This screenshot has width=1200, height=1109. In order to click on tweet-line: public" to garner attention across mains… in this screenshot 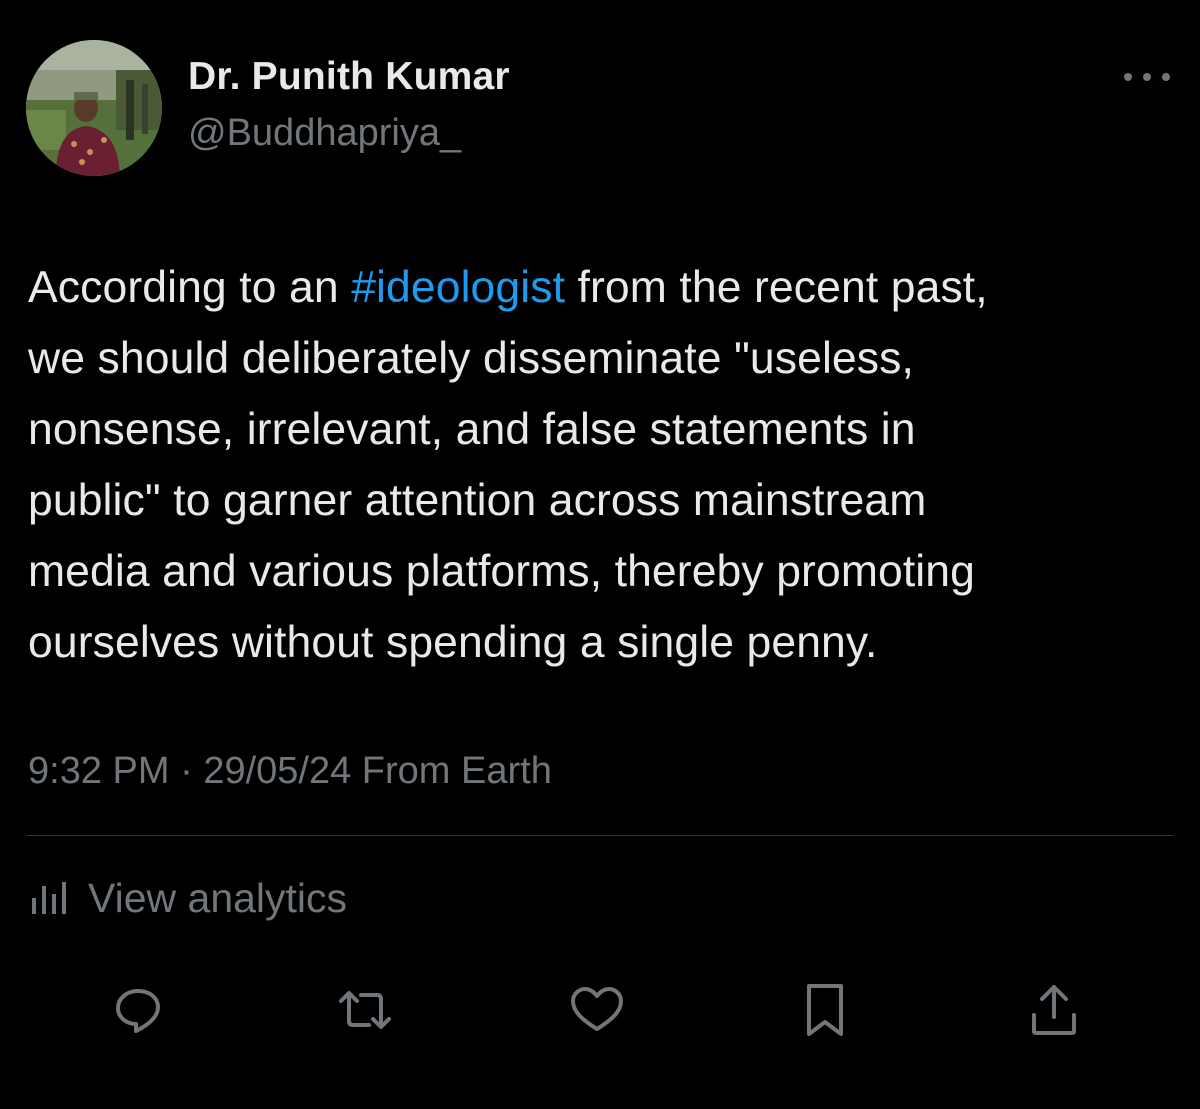, I will do `click(477, 500)`.